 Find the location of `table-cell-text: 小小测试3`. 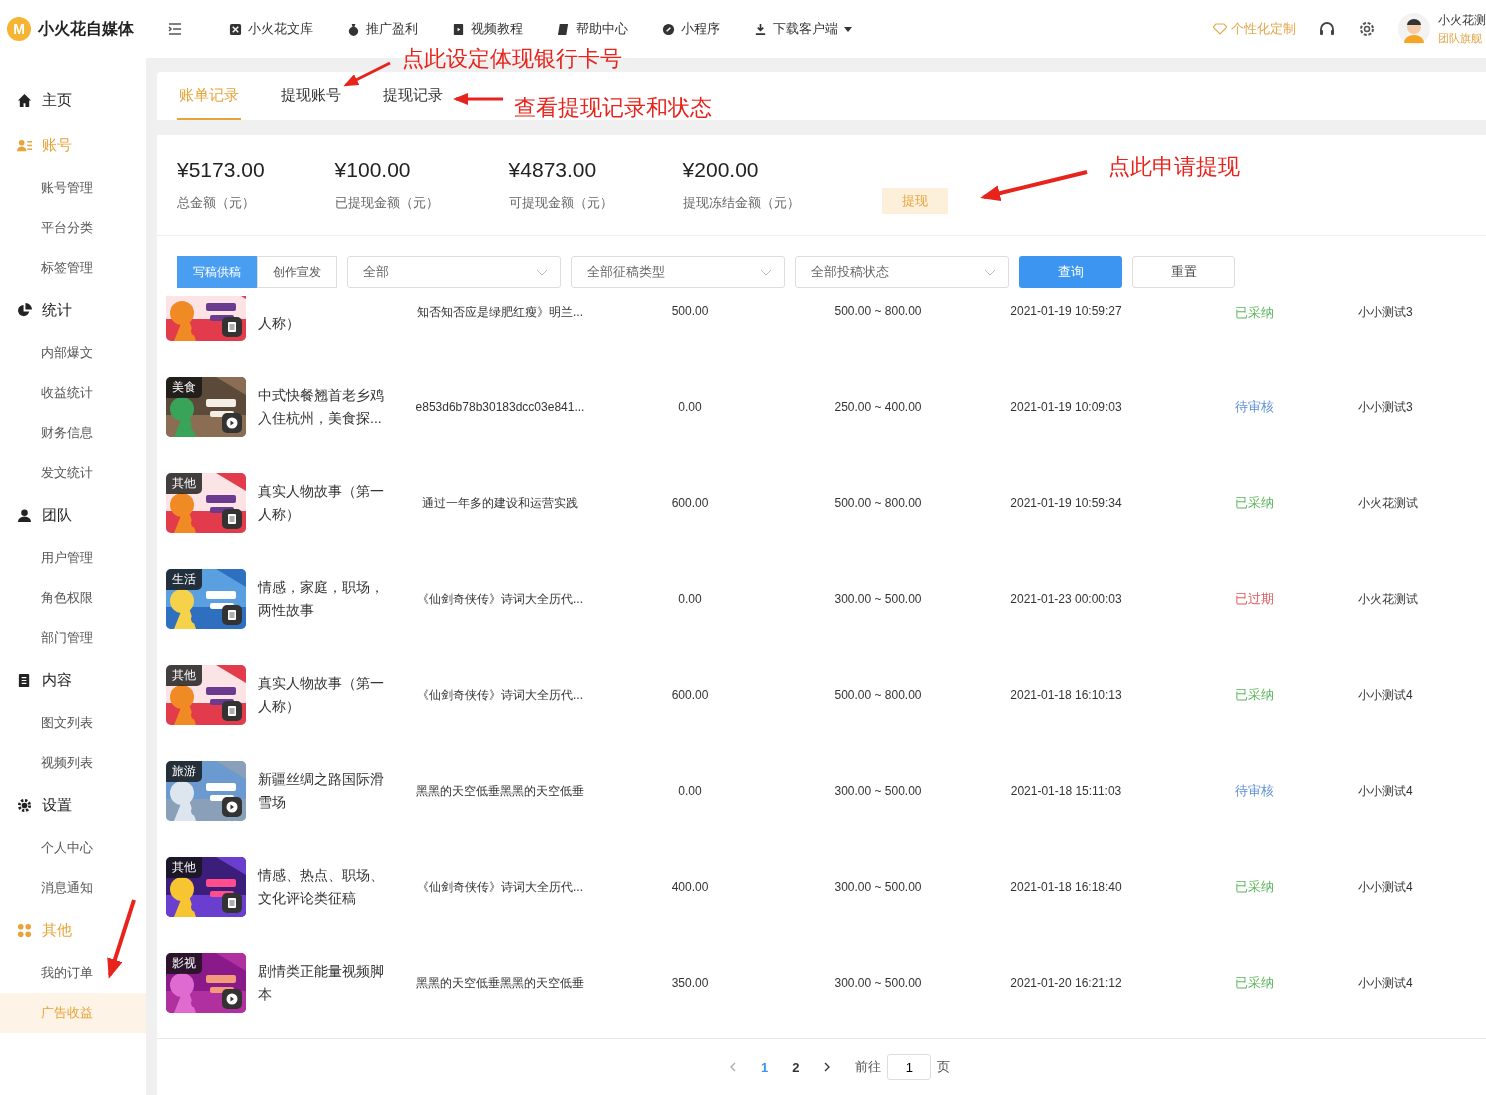

table-cell-text: 小小测试3 is located at coordinates (1385, 312).